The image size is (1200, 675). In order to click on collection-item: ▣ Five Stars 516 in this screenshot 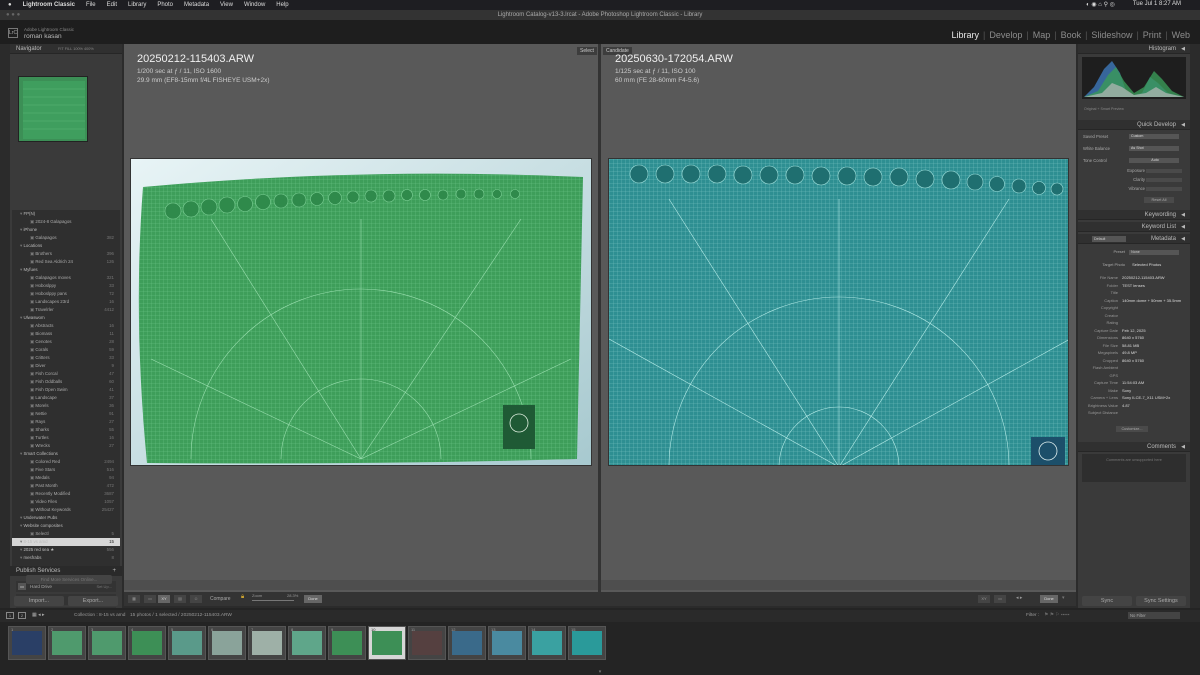, I will do `click(66, 470)`.